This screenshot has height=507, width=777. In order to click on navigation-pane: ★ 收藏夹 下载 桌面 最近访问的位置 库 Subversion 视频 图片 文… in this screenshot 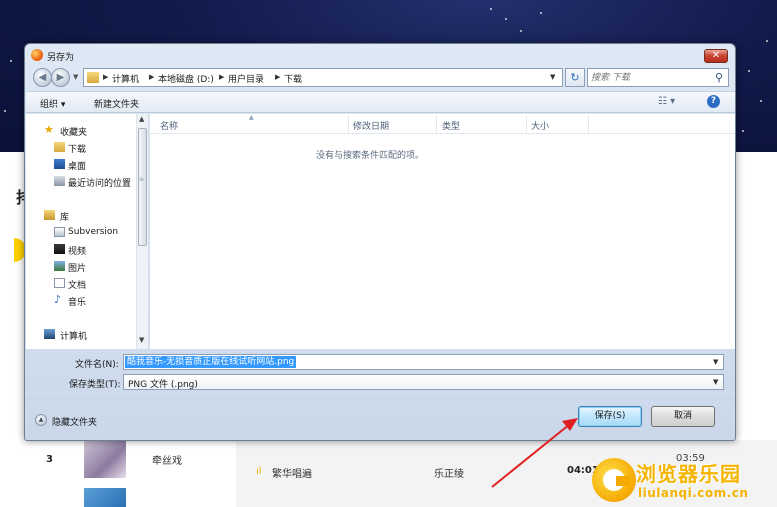, I will do `click(87, 231)`.